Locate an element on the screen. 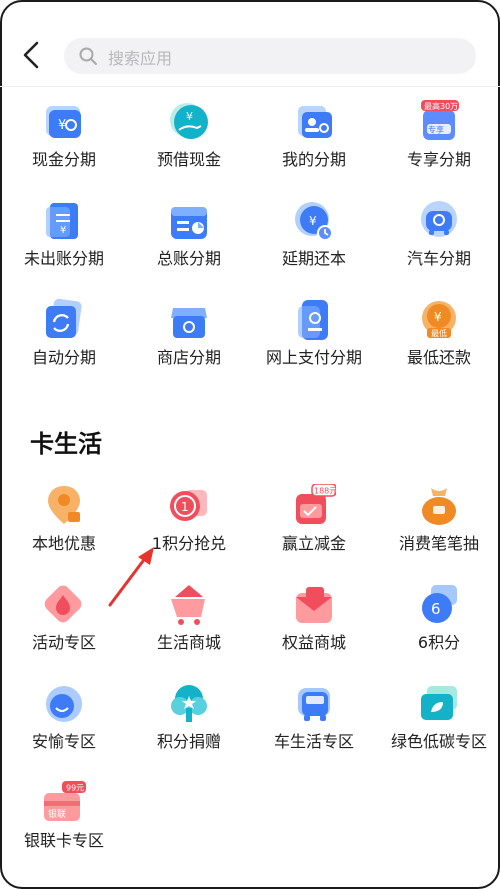 Image resolution: width=500 pixels, height=889 pixels. unionpay-card-zone-icon: 银联 99元 is located at coordinates (65, 801).